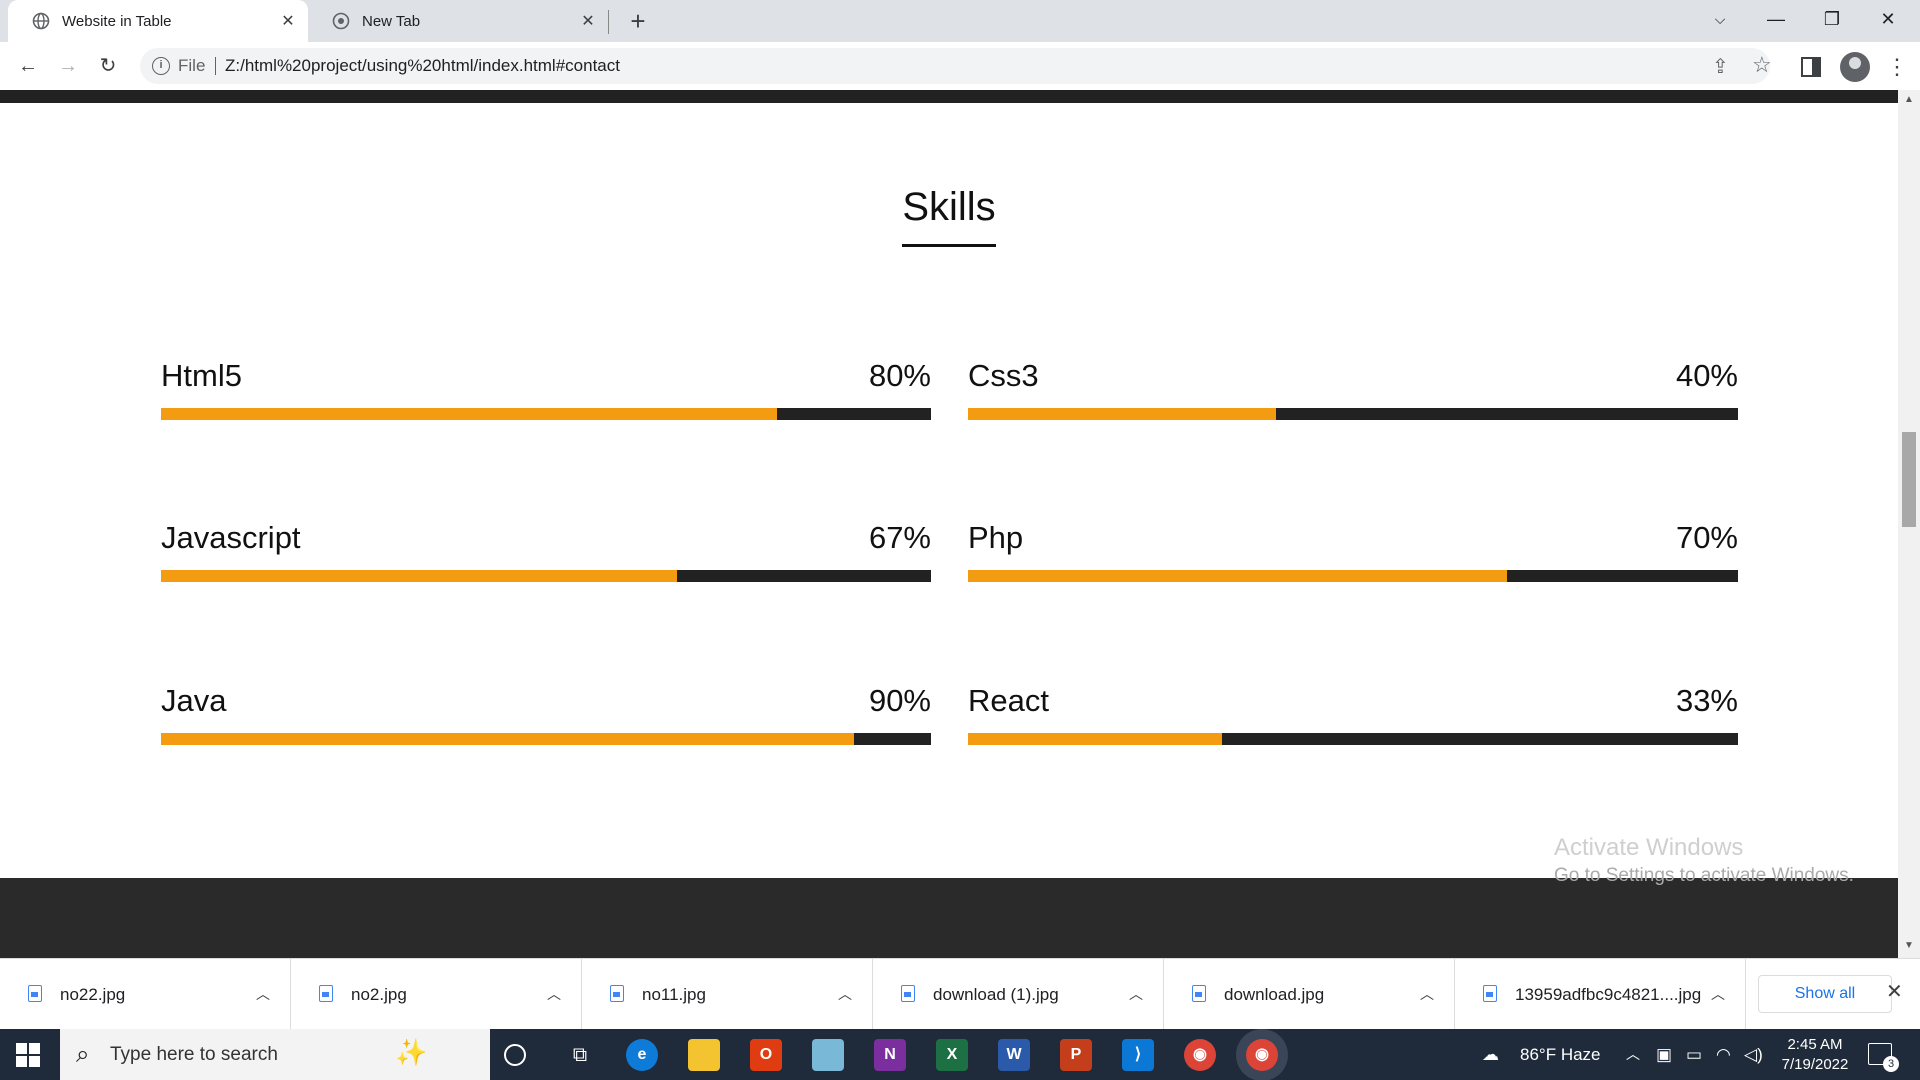 The height and width of the screenshot is (1080, 1920). Describe the element at coordinates (1723, 1054) in the screenshot. I see `wifi-icon: ◠` at that location.